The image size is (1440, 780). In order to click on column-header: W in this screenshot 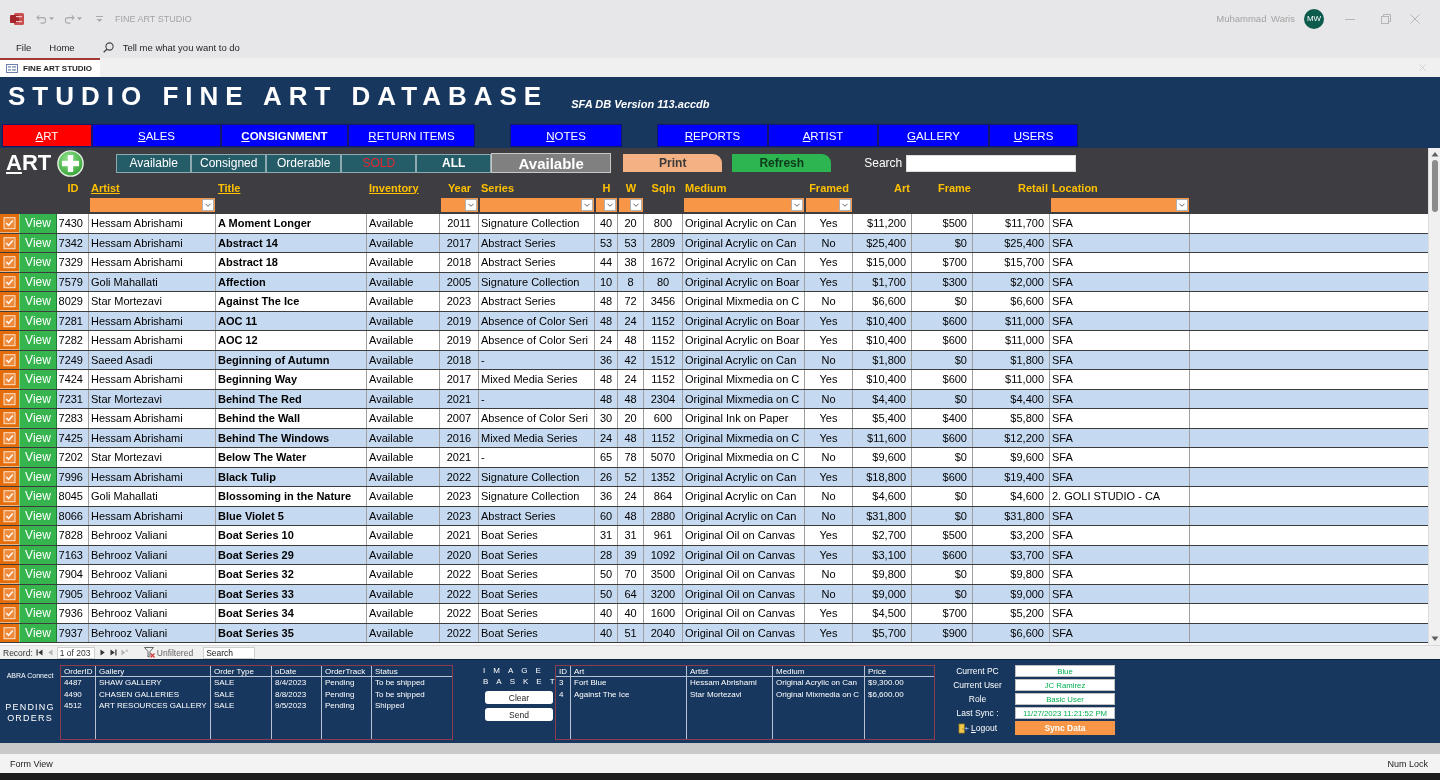, I will do `click(631, 187)`.